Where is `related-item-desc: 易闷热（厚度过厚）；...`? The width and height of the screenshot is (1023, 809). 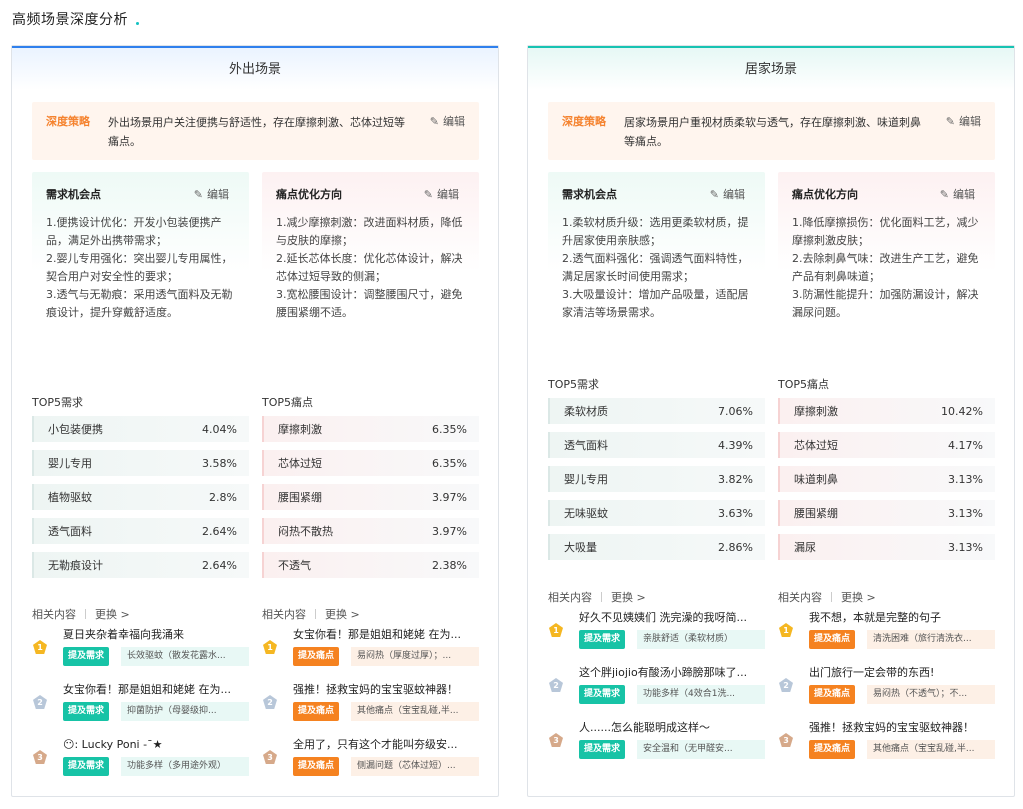
related-item-desc: 易闷热（厚度过厚）；... is located at coordinates (415, 656).